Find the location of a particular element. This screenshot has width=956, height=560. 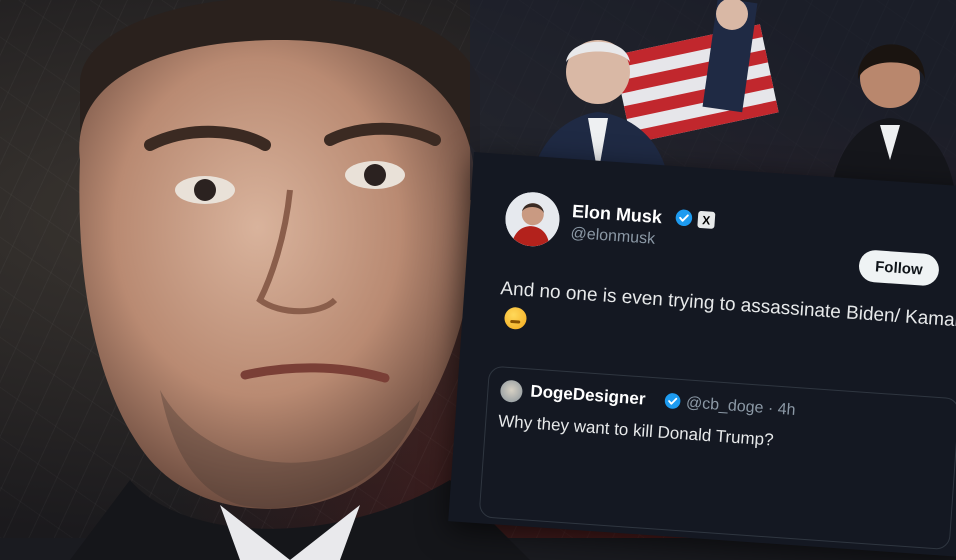

follow-button: Follow is located at coordinates (898, 268).